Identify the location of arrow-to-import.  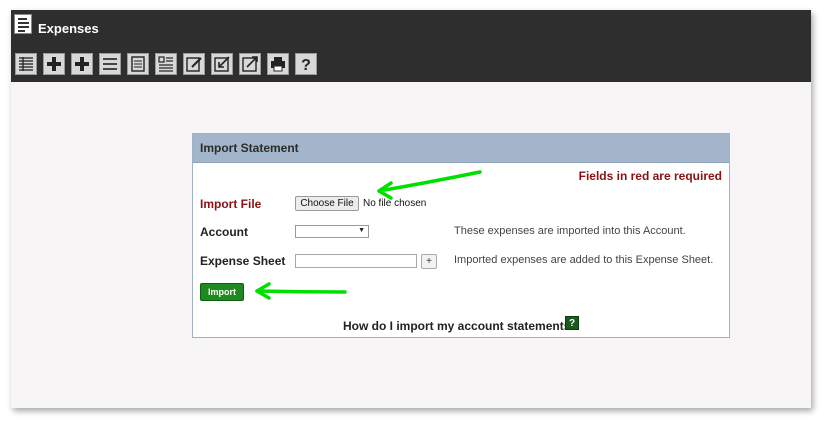
(301, 291).